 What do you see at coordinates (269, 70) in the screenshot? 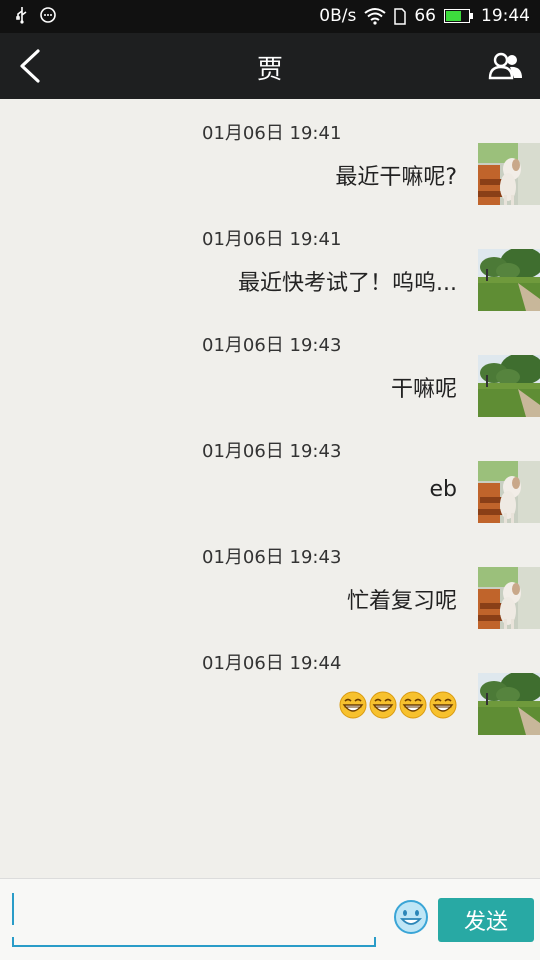
I see `page-title: 贾` at bounding box center [269, 70].